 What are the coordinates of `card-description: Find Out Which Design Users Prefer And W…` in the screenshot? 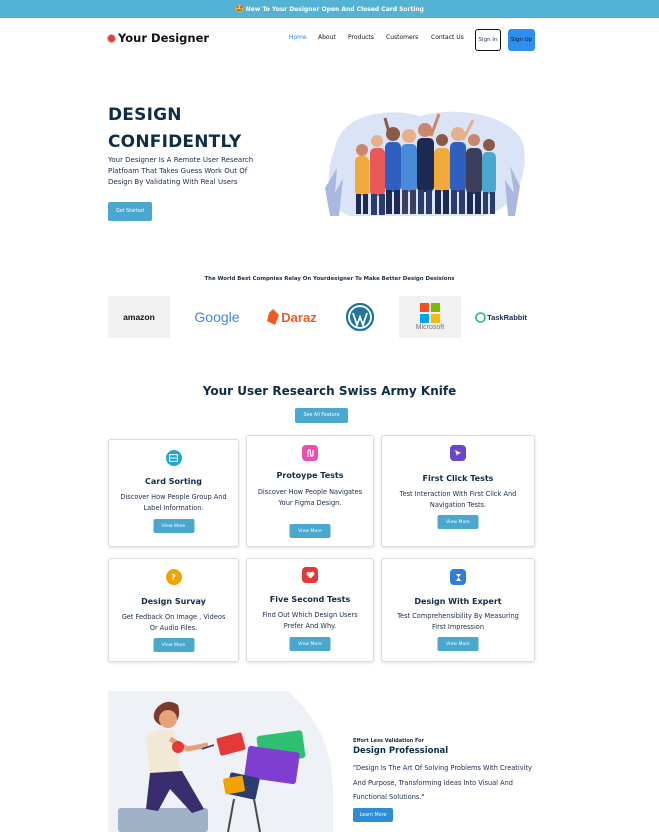 It's located at (310, 620).